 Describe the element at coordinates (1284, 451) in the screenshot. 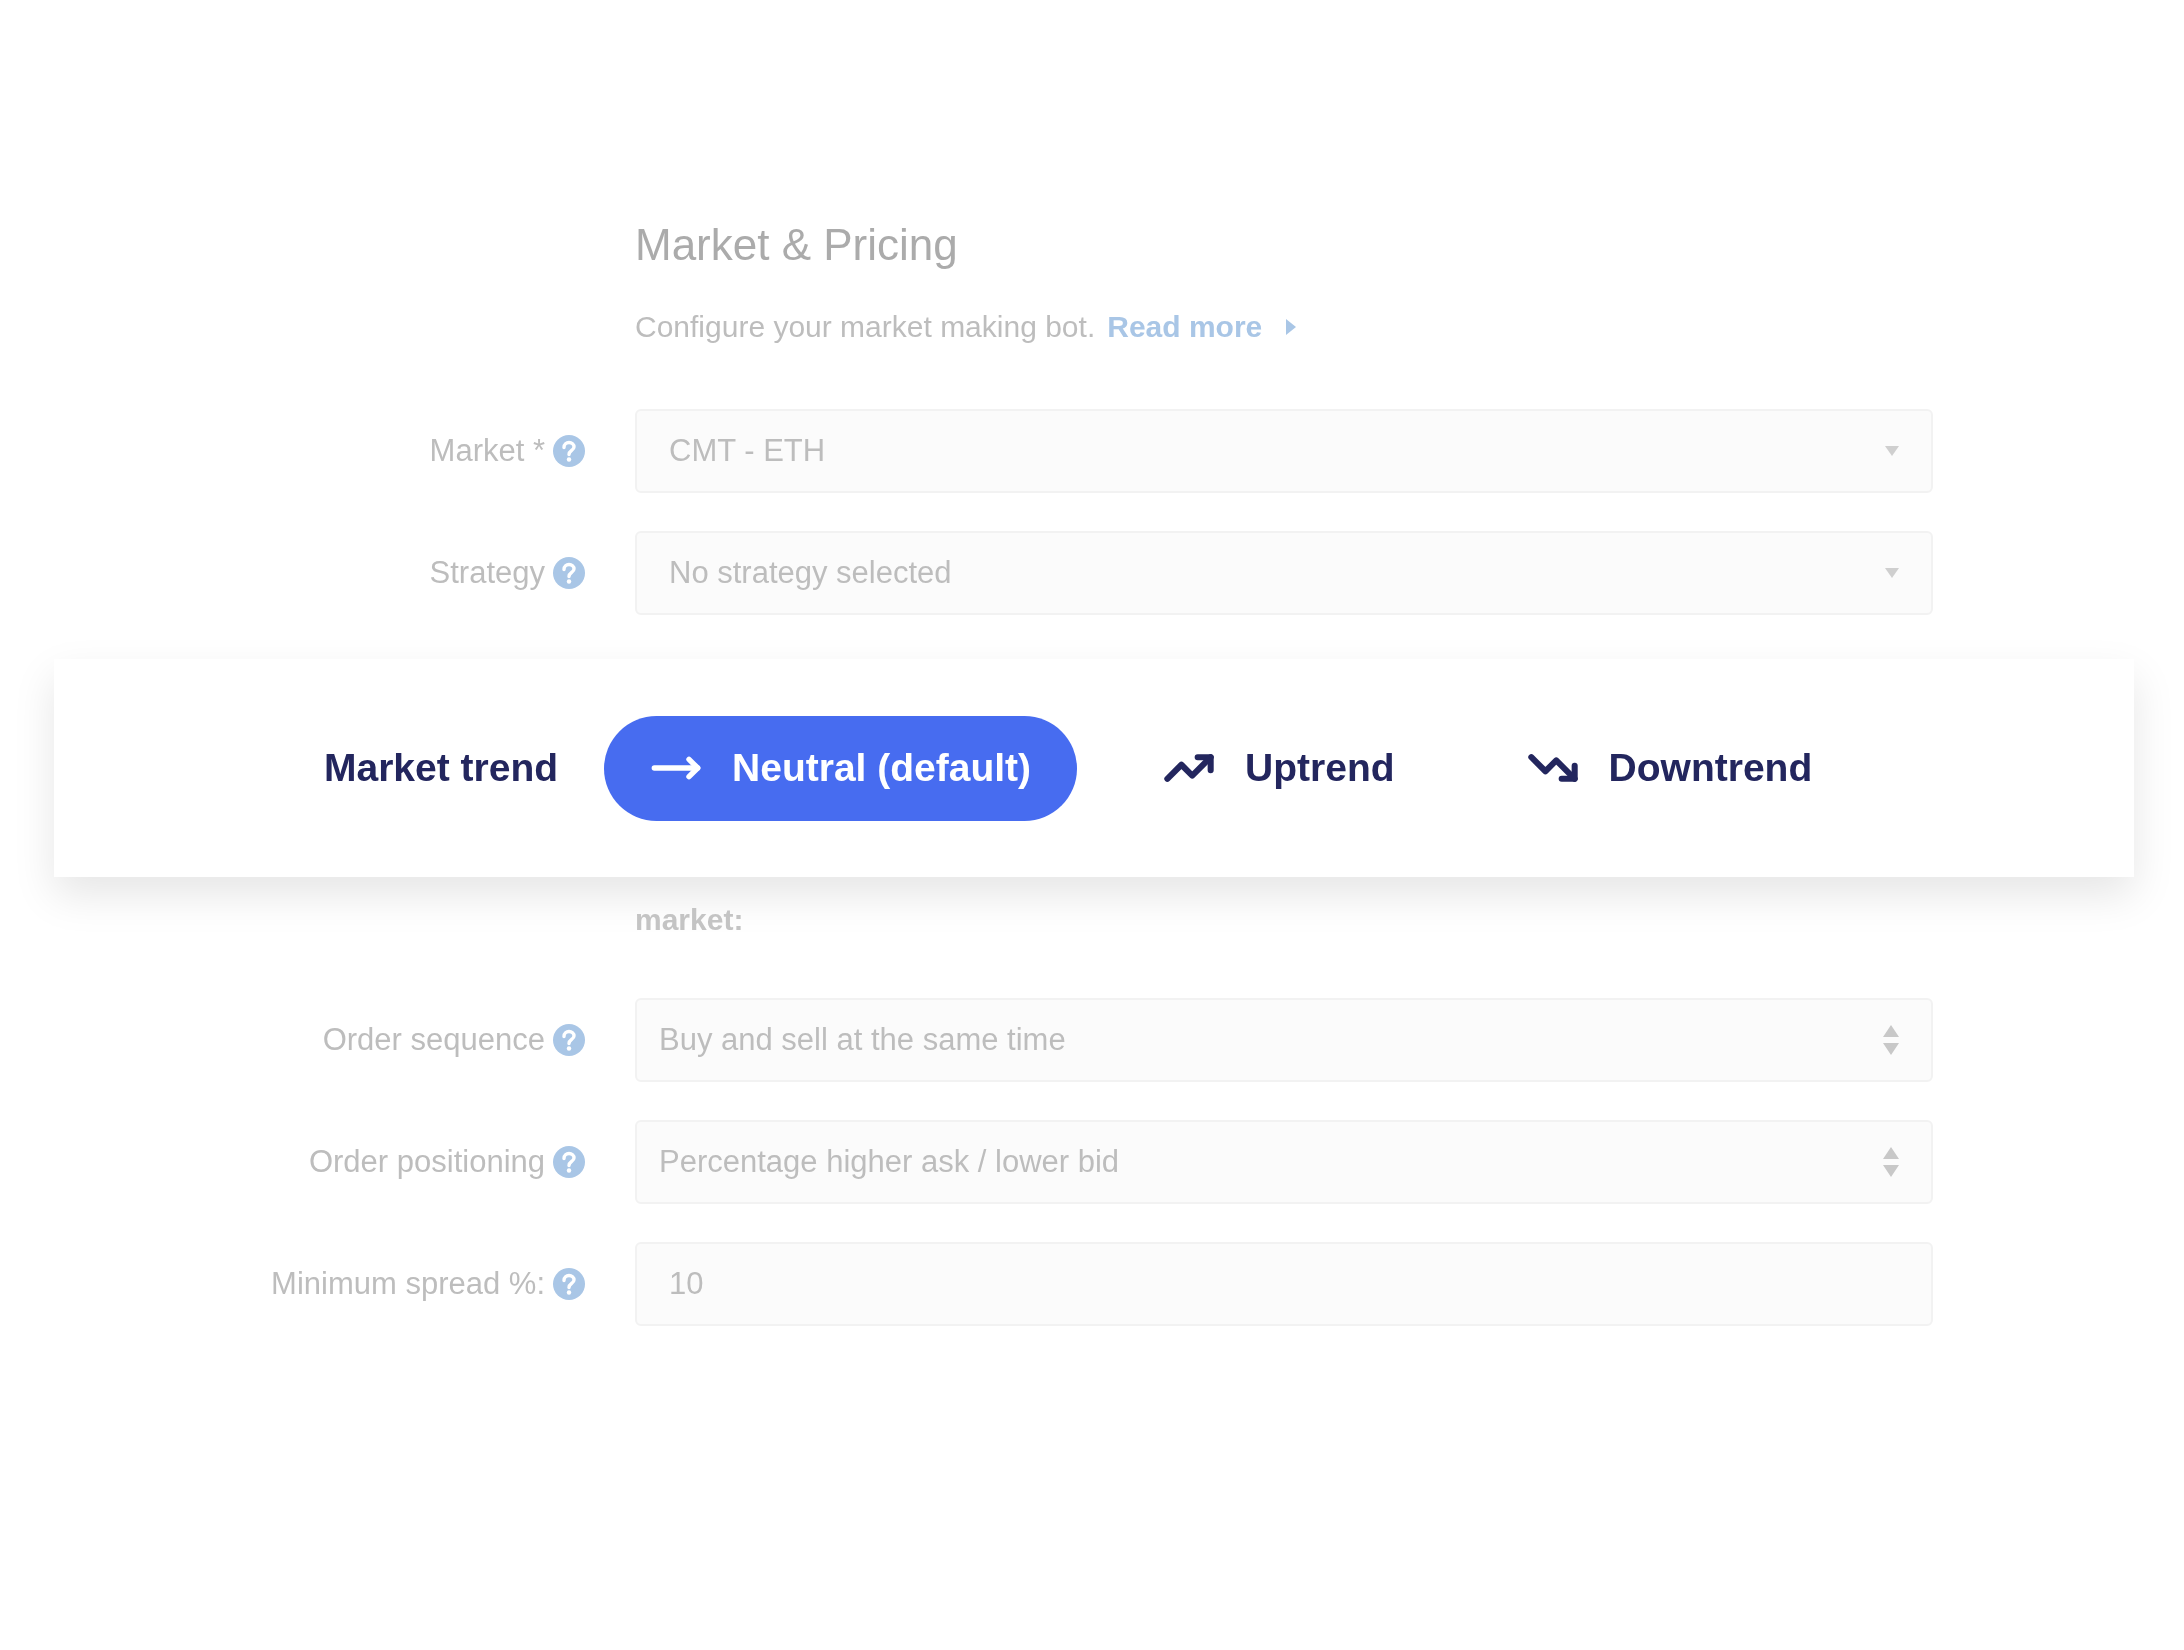

I see `select-field: CMT - ETH` at that location.